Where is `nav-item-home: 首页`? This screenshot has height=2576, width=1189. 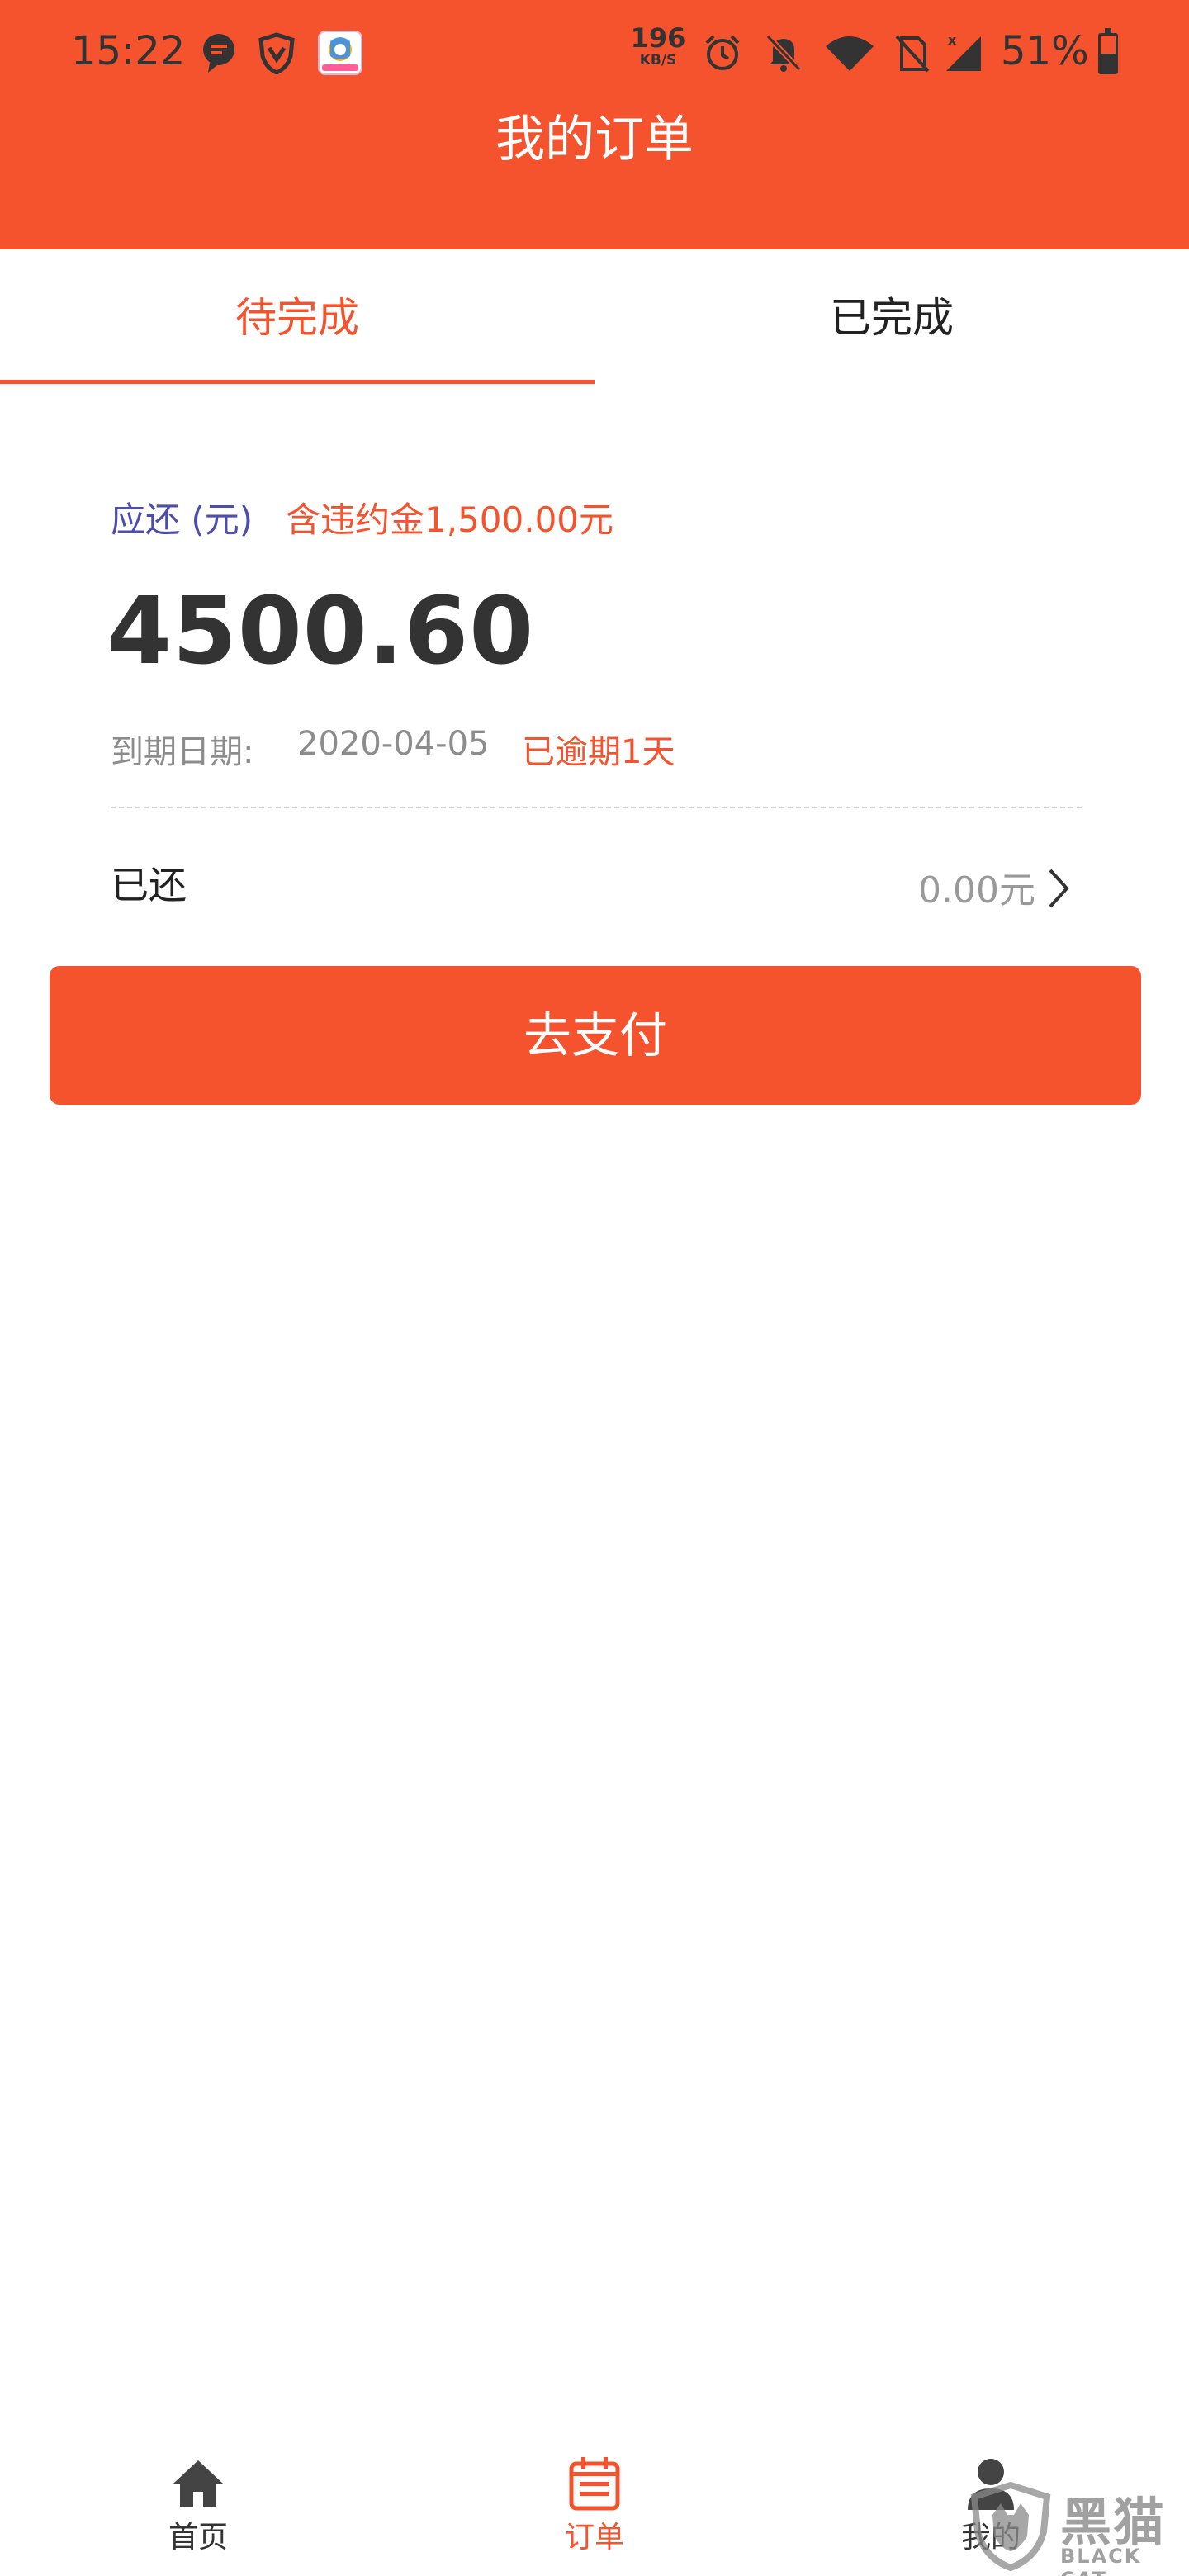 nav-item-home: 首页 is located at coordinates (198, 2493).